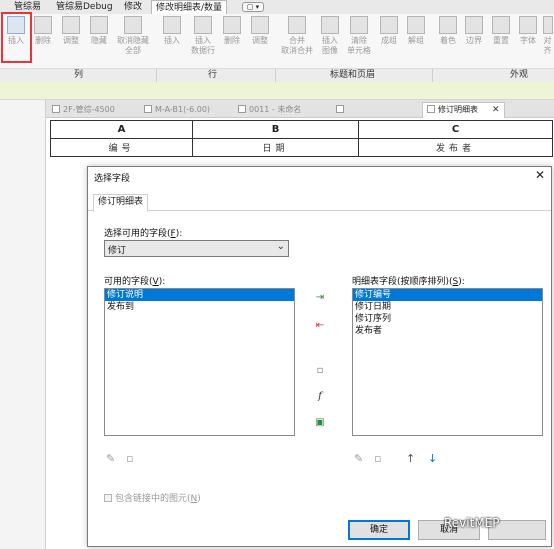  I want to click on group-label-titles-headers: 标题和页眉, so click(353, 75).